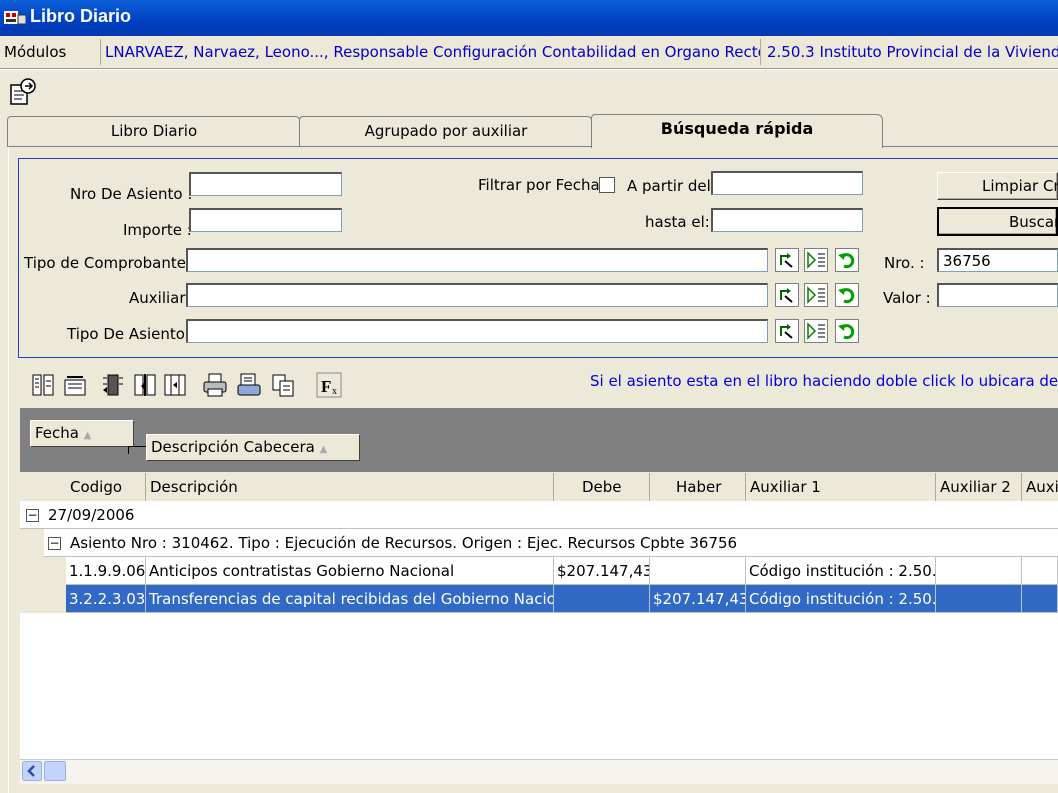 This screenshot has height=793, width=1058. I want to click on tipo-asiento-input, so click(477, 331).